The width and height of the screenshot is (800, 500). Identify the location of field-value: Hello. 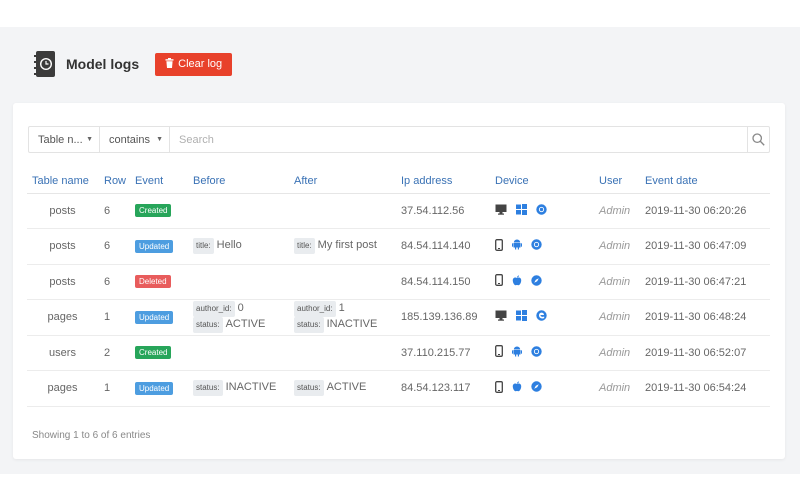
(229, 245).